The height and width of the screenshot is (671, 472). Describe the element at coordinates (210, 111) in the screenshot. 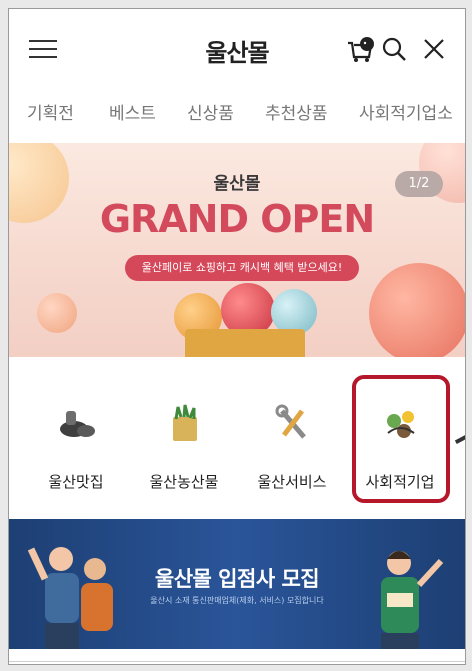

I see `nav-item-new: 신상품` at that location.